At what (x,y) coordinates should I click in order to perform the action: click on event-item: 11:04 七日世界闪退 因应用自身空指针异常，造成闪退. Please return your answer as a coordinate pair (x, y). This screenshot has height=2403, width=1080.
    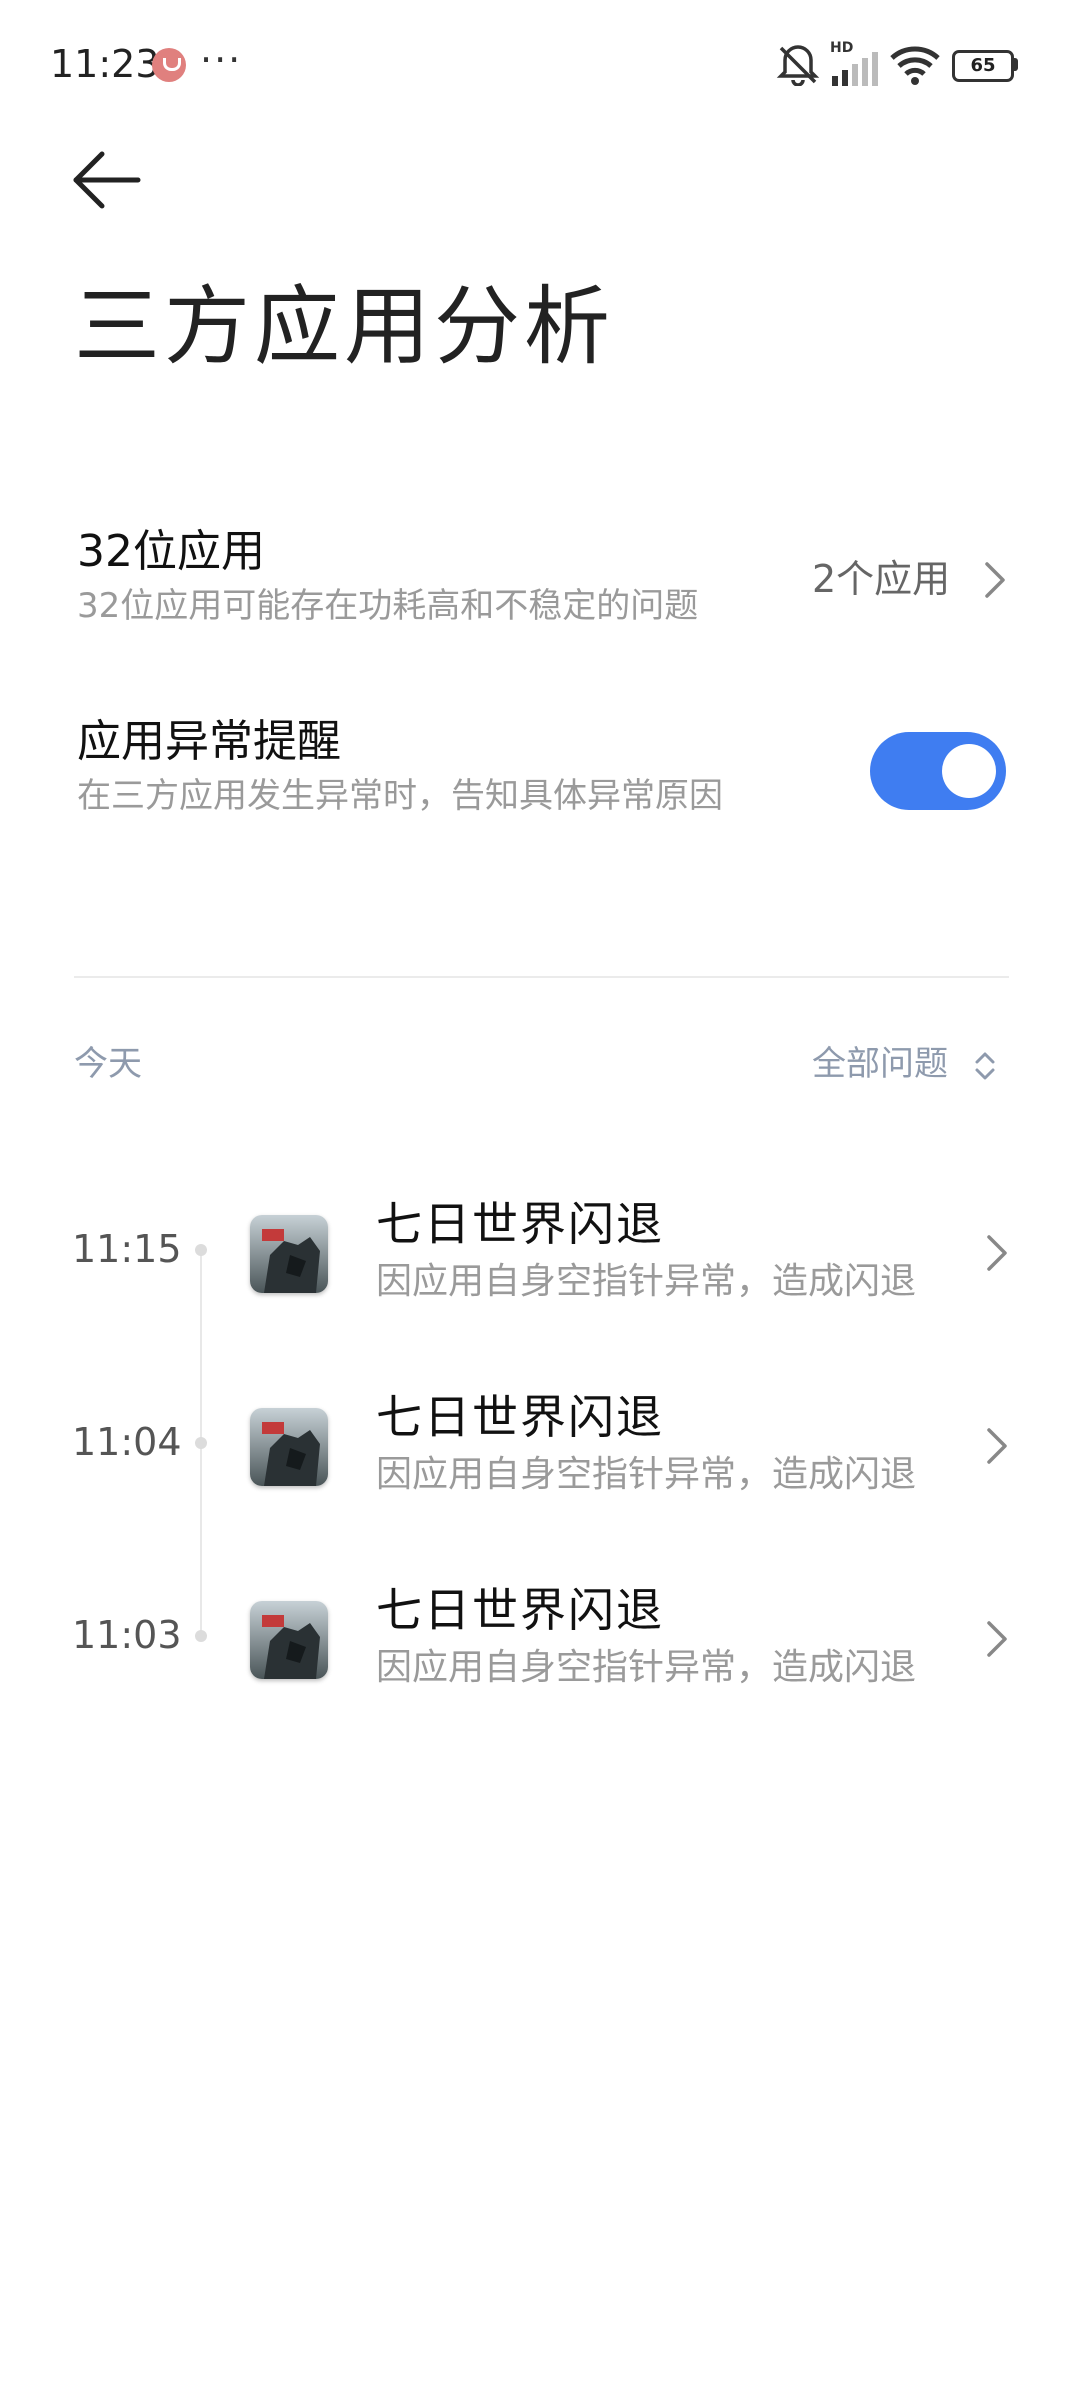
    Looking at the image, I should click on (540, 1448).